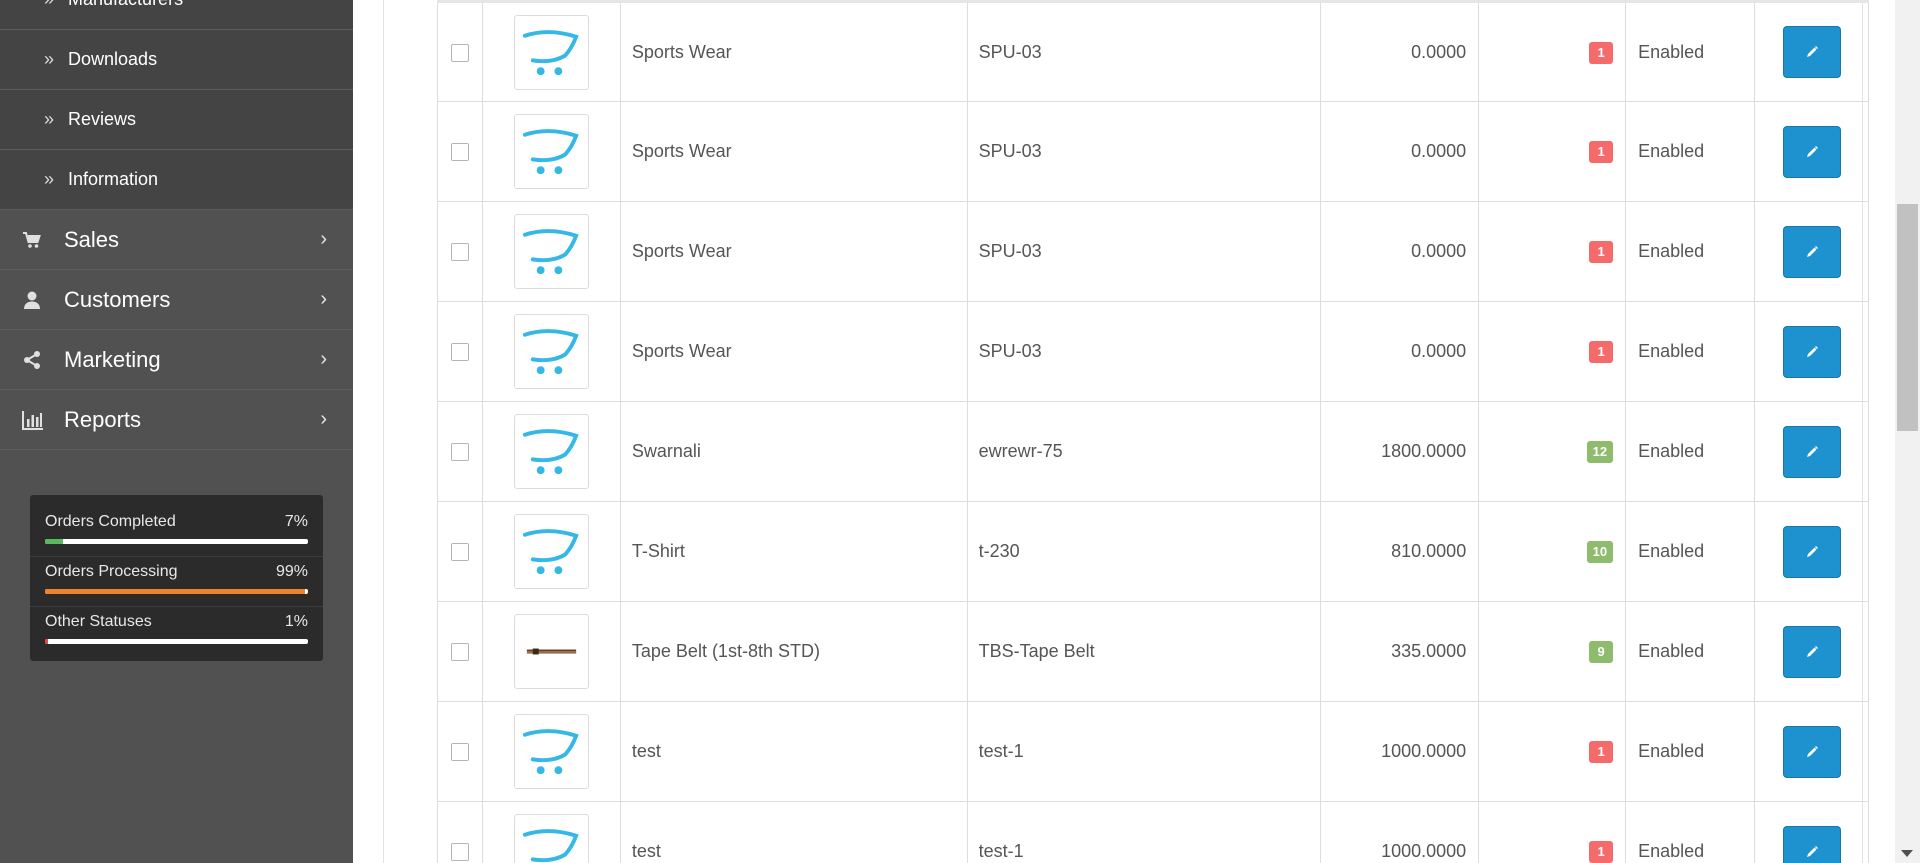  Describe the element at coordinates (176, 300) in the screenshot. I see `sidebar-item-customers: Customers ›` at that location.